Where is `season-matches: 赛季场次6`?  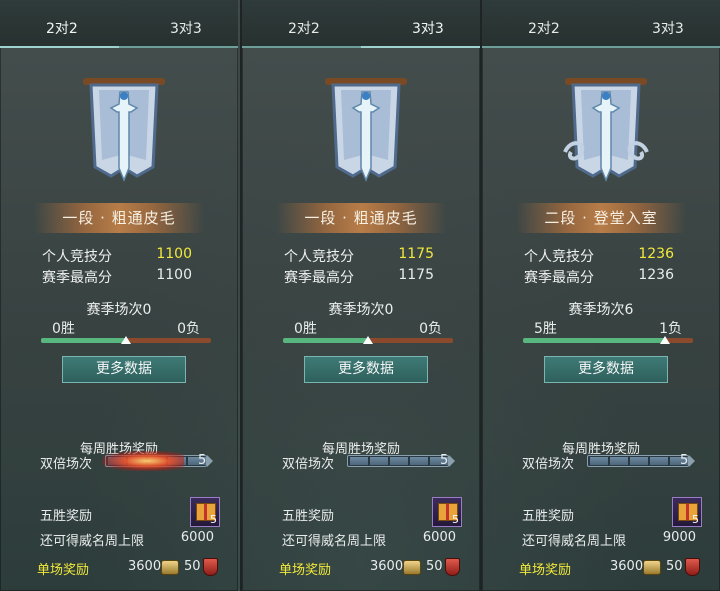 season-matches: 赛季场次6 is located at coordinates (601, 310).